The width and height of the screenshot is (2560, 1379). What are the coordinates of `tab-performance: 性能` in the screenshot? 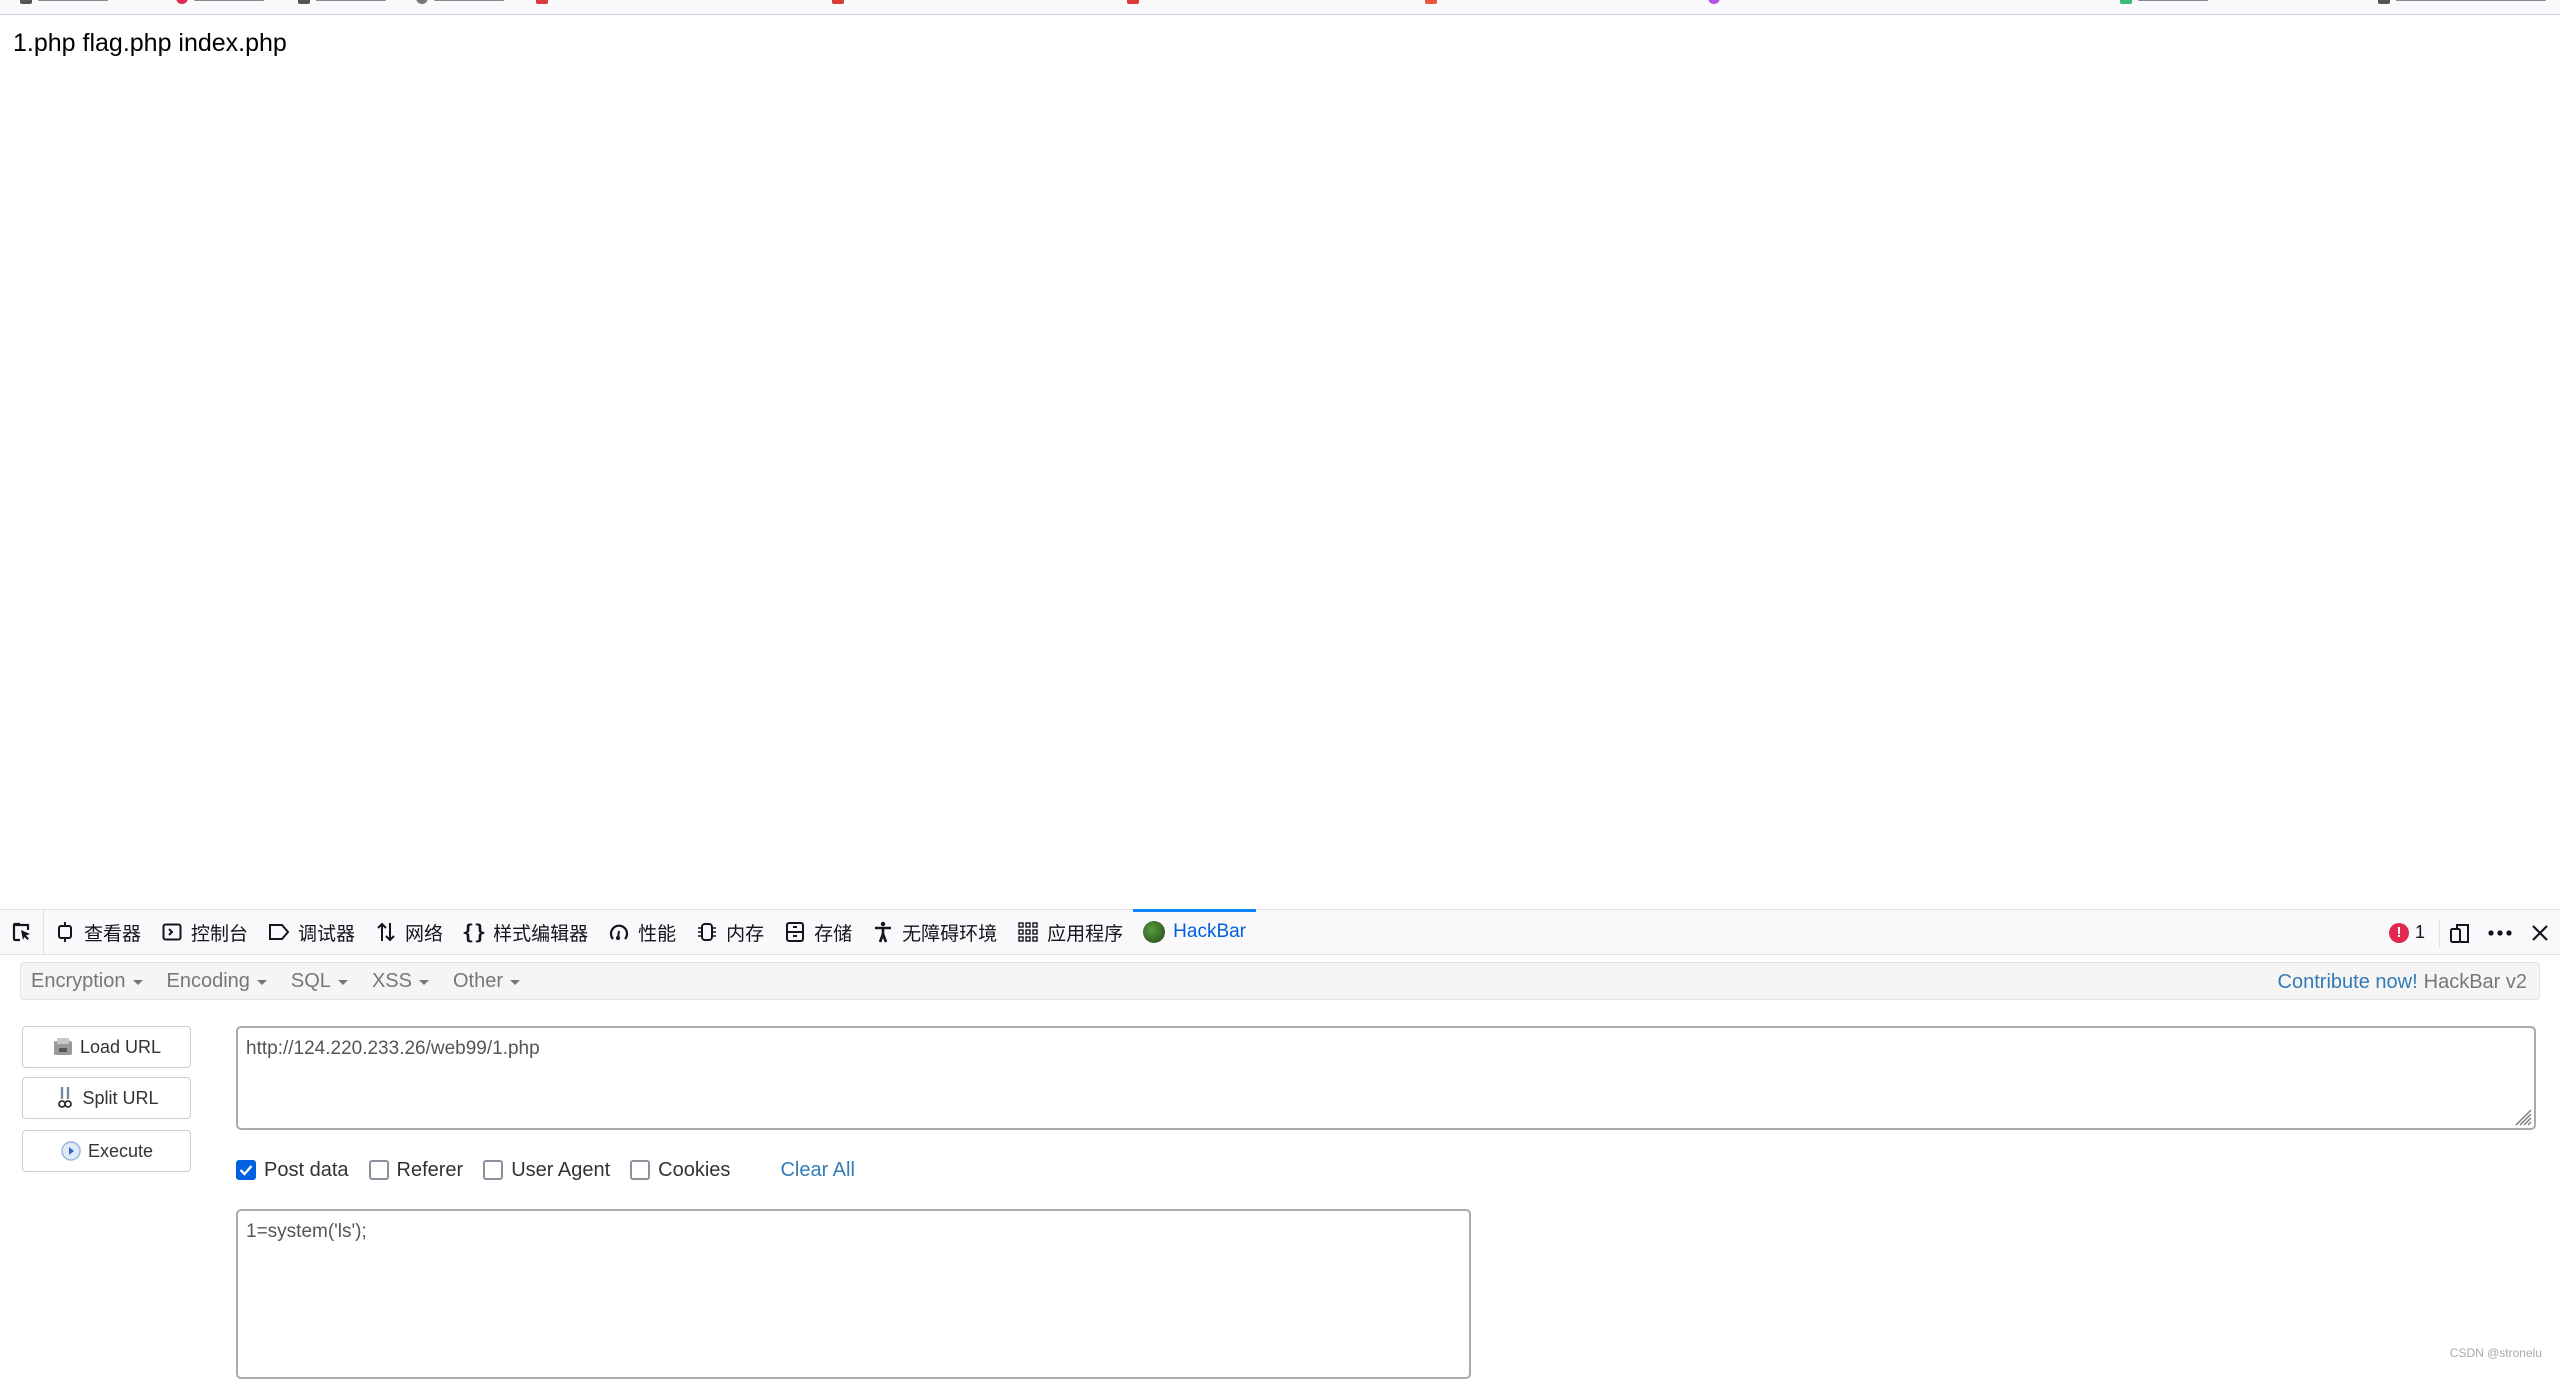 It's located at (642, 932).